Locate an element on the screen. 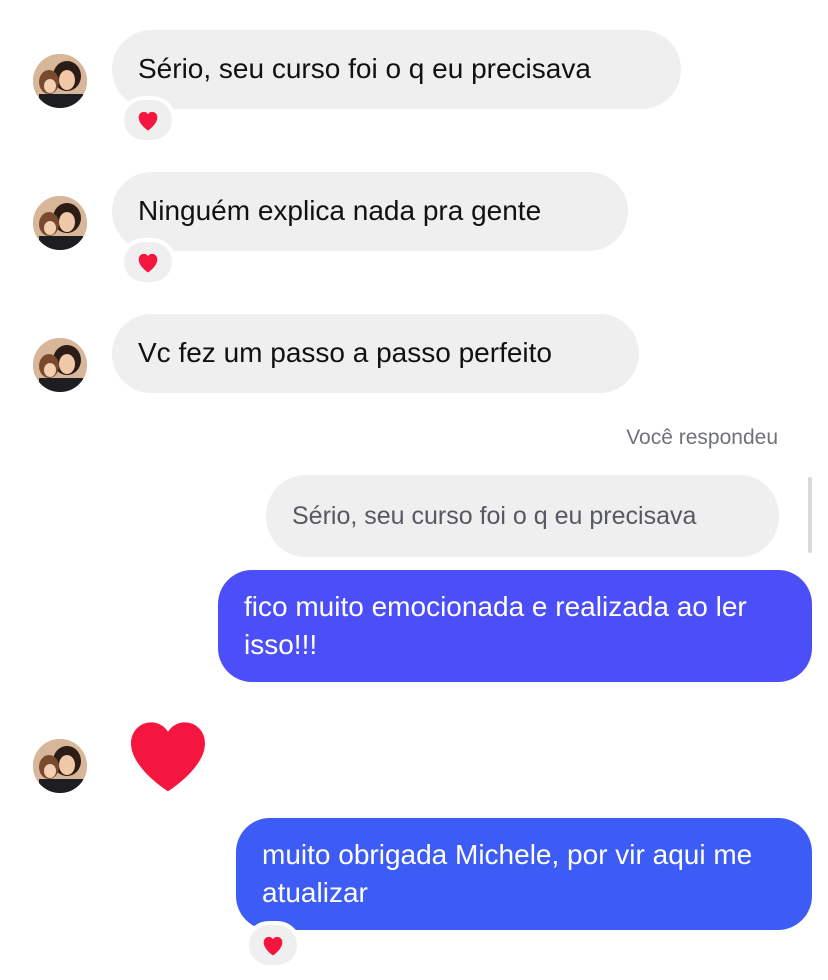 This screenshot has height=980, width=828. message-text: Sério, seu curso foi o q eu precisava is located at coordinates (364, 68).